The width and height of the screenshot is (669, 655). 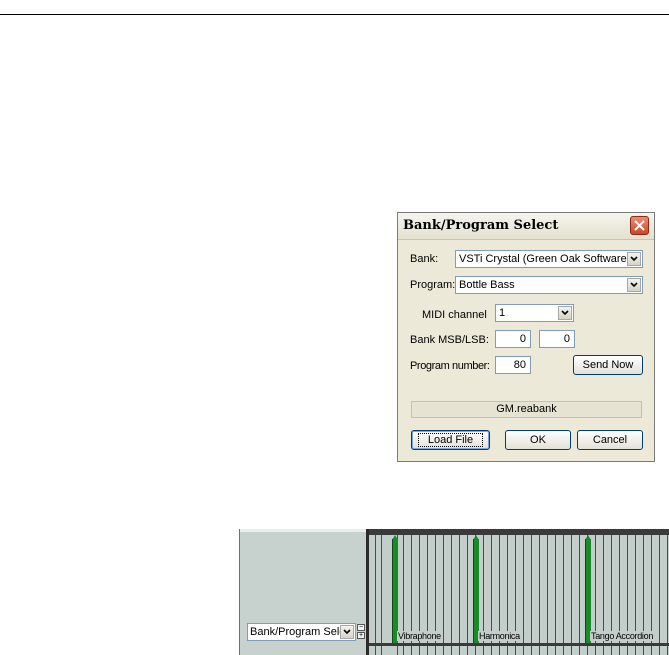 I want to click on cc-event-label: Vibraphone, so click(x=419, y=636).